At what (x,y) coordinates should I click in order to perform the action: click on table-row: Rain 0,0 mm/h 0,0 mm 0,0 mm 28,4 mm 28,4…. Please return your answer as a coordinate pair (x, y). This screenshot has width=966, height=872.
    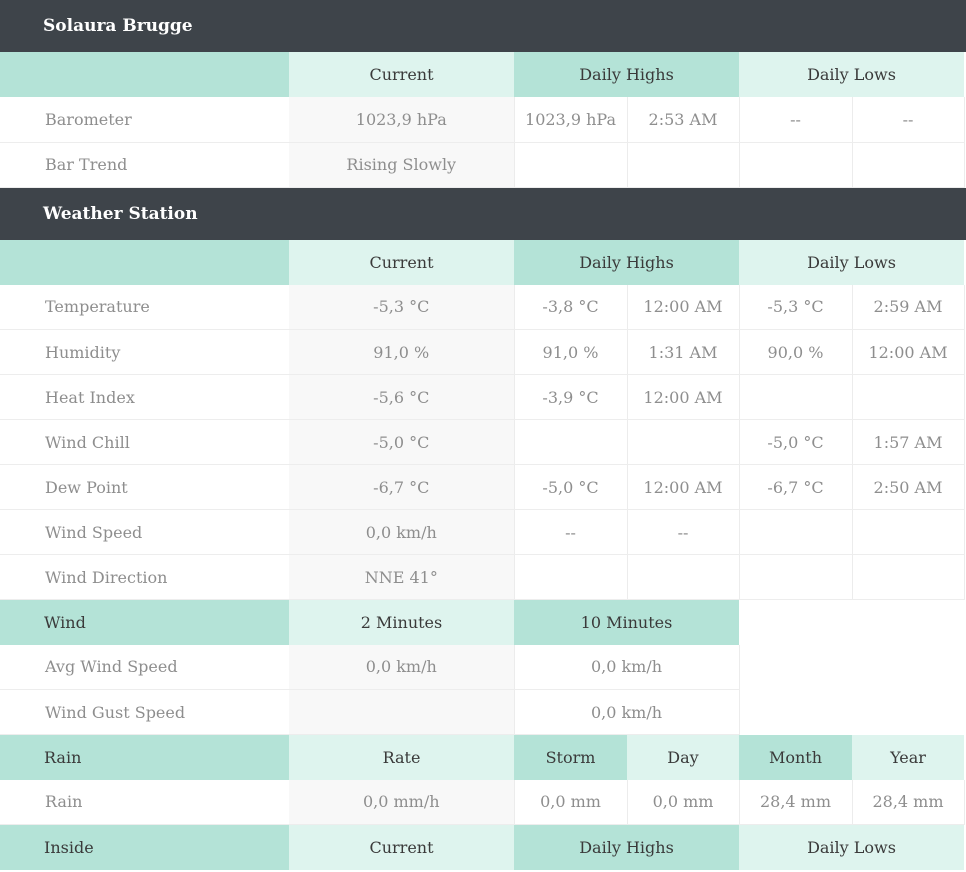
    Looking at the image, I should click on (482, 802).